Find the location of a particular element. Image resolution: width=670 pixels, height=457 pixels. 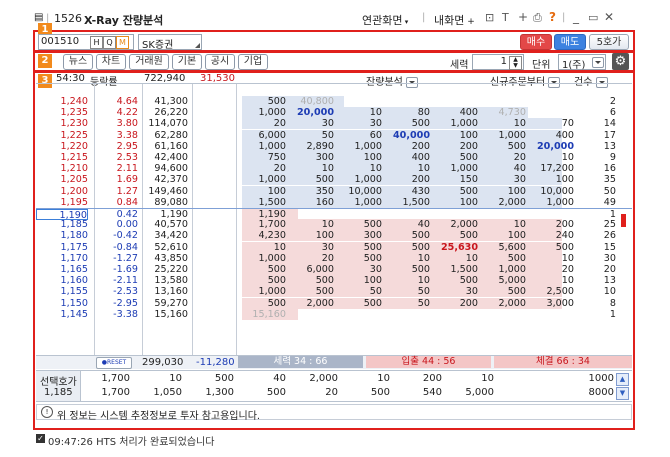

price-cell: 1,235 is located at coordinates (62, 112).